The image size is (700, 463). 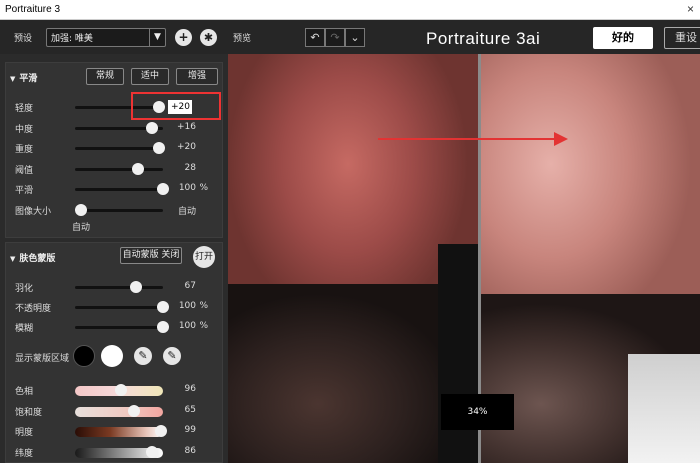 What do you see at coordinates (186, 147) in the screenshot?
I see `slider-value: +20` at bounding box center [186, 147].